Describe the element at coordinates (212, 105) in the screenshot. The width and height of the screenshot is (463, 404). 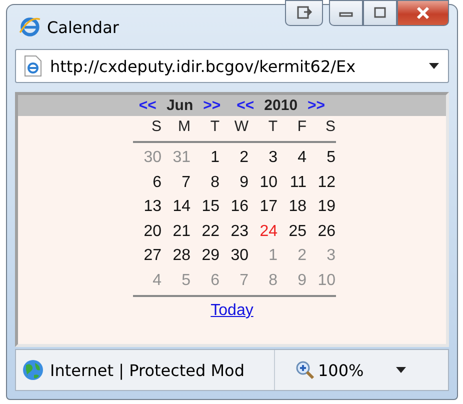
I see `next-month-link: >>` at that location.